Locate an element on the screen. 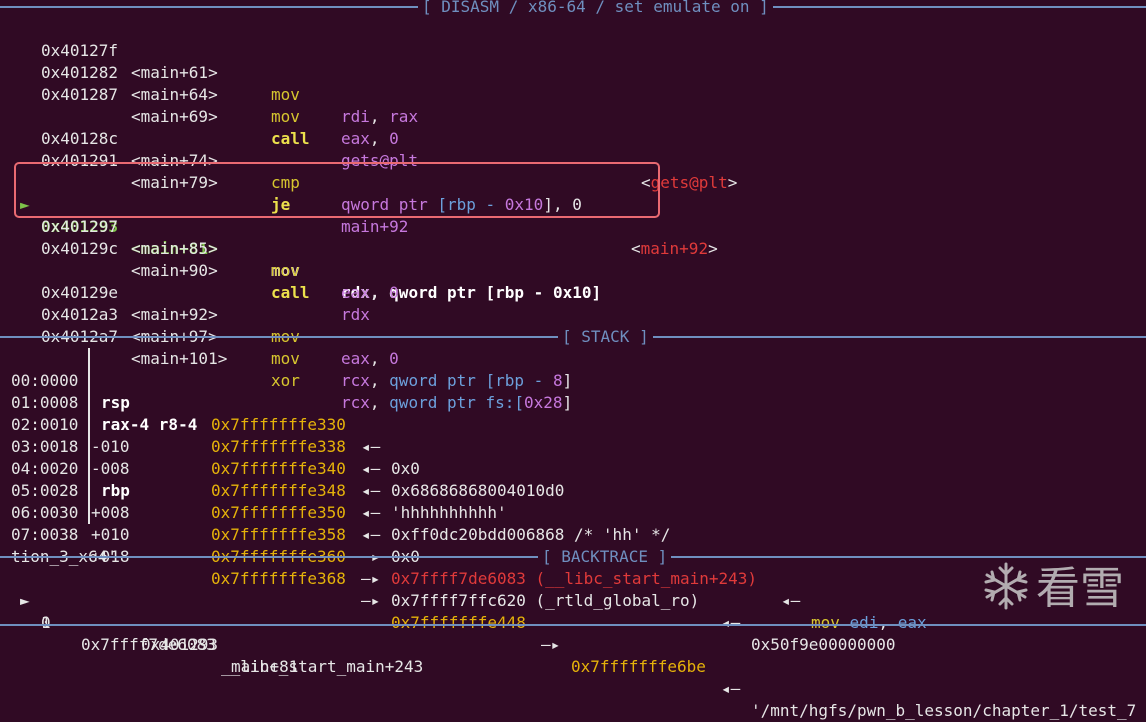 The width and height of the screenshot is (1146, 722). stack-divider is located at coordinates (89, 436).